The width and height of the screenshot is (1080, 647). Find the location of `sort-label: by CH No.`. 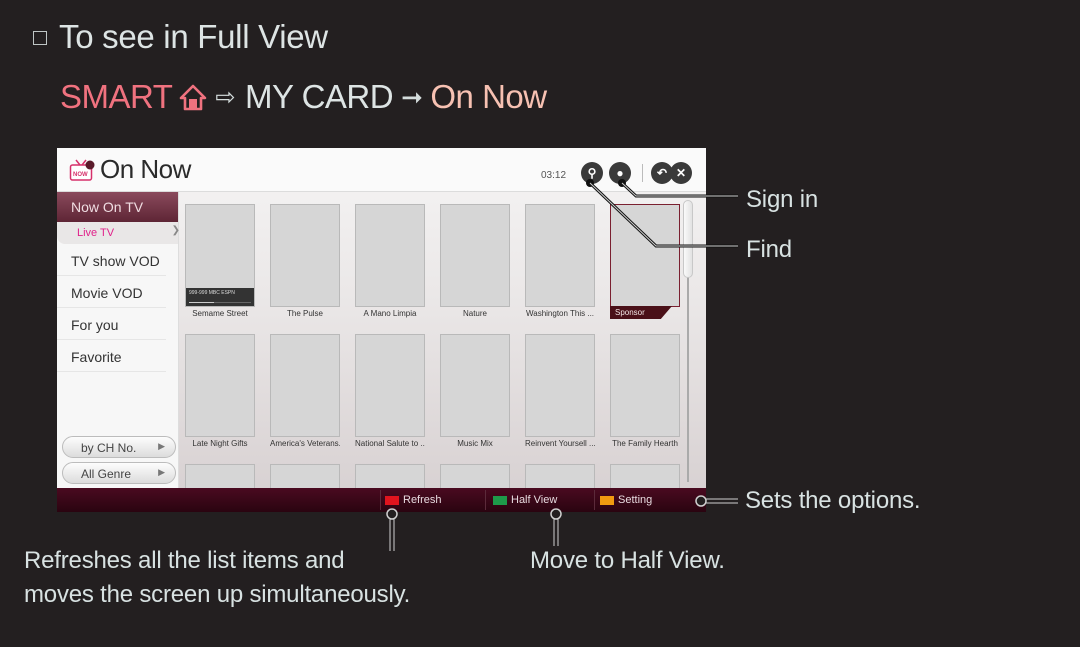

sort-label: by CH No. is located at coordinates (109, 448).